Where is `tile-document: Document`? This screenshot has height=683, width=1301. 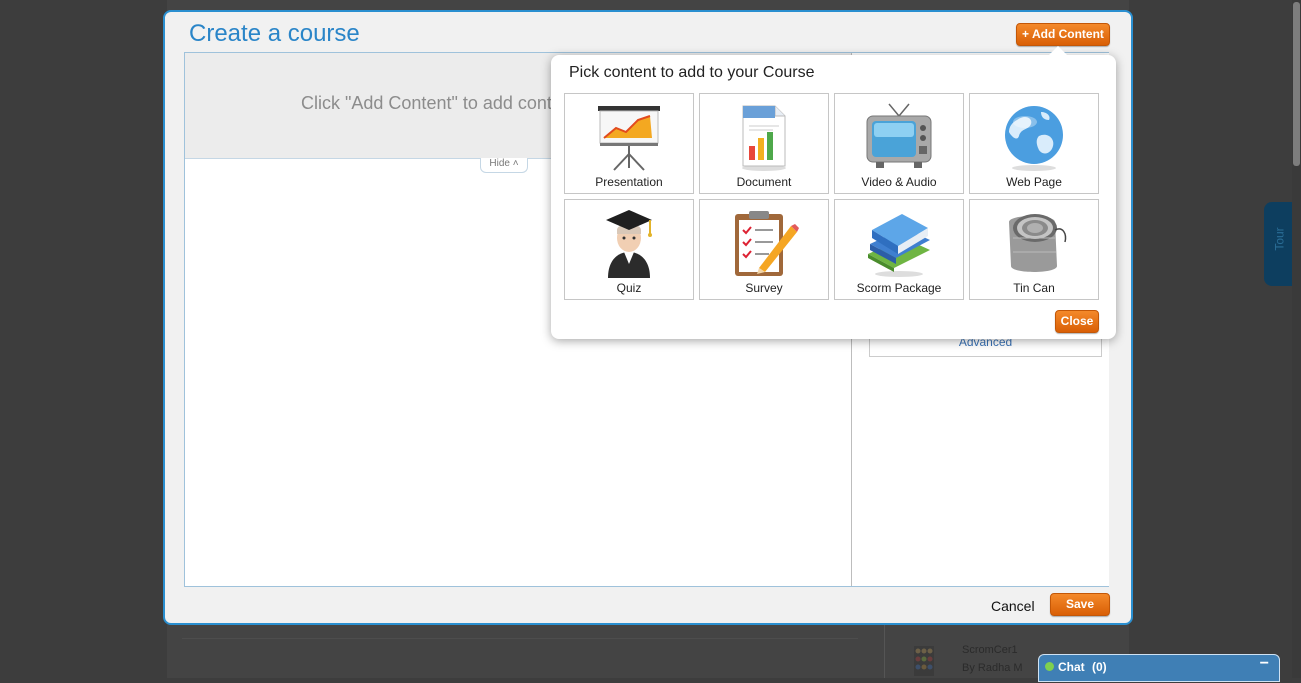 tile-document: Document is located at coordinates (764, 143).